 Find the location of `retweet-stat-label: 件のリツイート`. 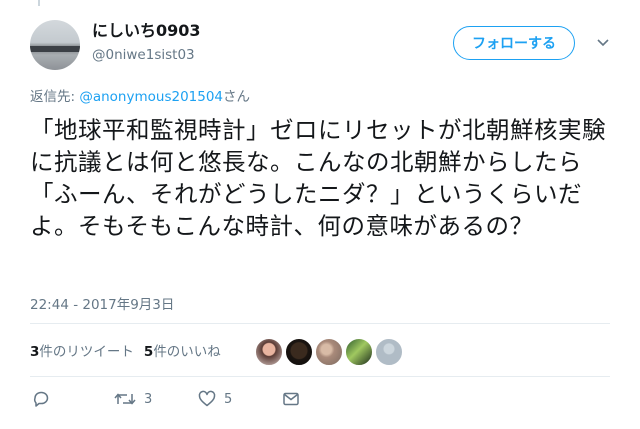

retweet-stat-label: 件のリツイート is located at coordinates (86, 352).